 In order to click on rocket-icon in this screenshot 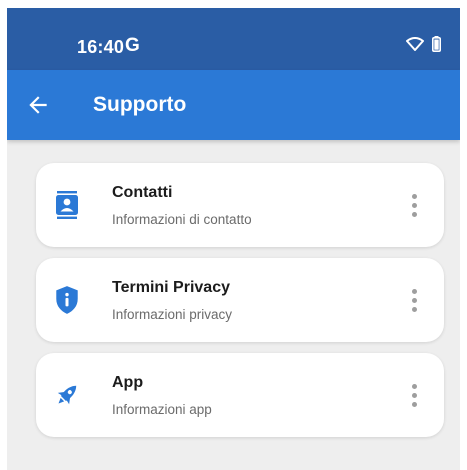, I will do `click(67, 395)`.